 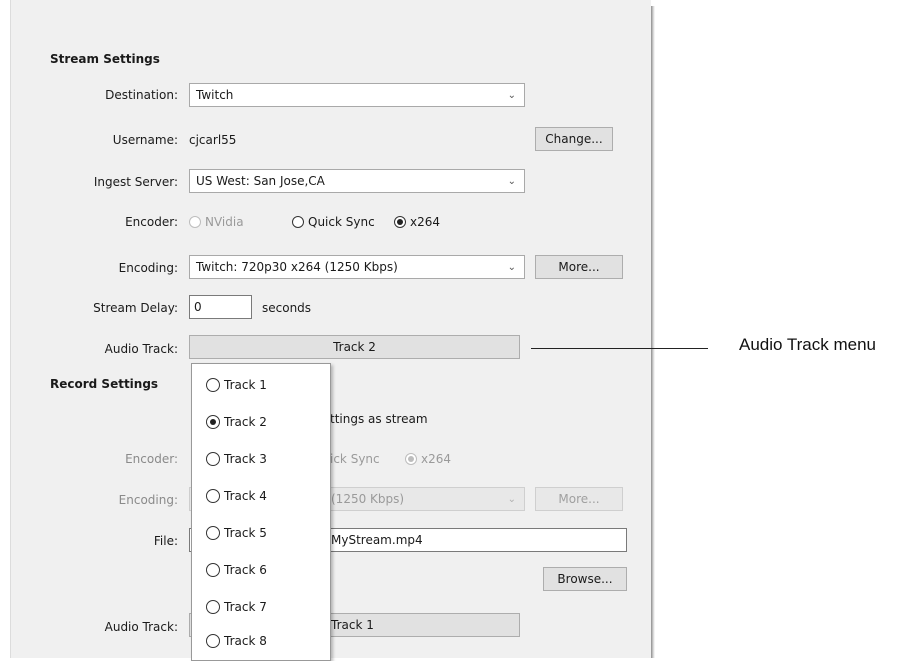 I want to click on record-encoder-radio-x264: x264, so click(x=428, y=459).